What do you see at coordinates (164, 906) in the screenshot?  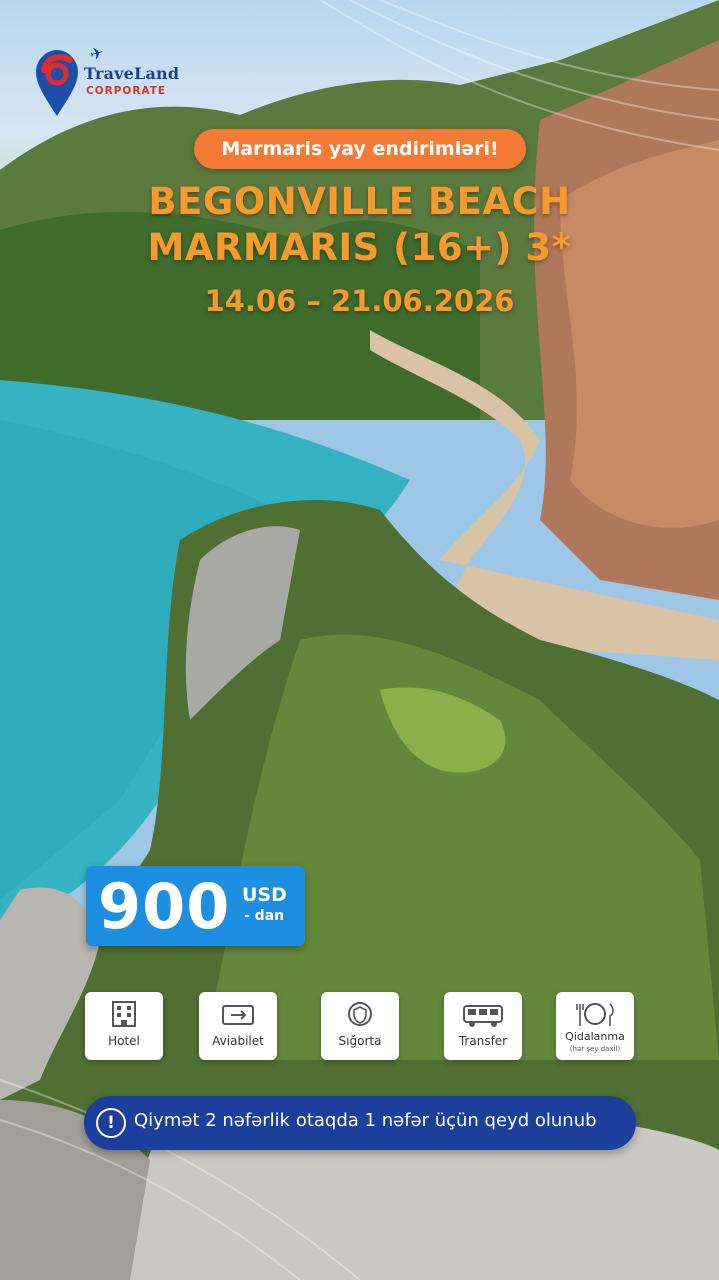 I see `price-amount: 900` at bounding box center [164, 906].